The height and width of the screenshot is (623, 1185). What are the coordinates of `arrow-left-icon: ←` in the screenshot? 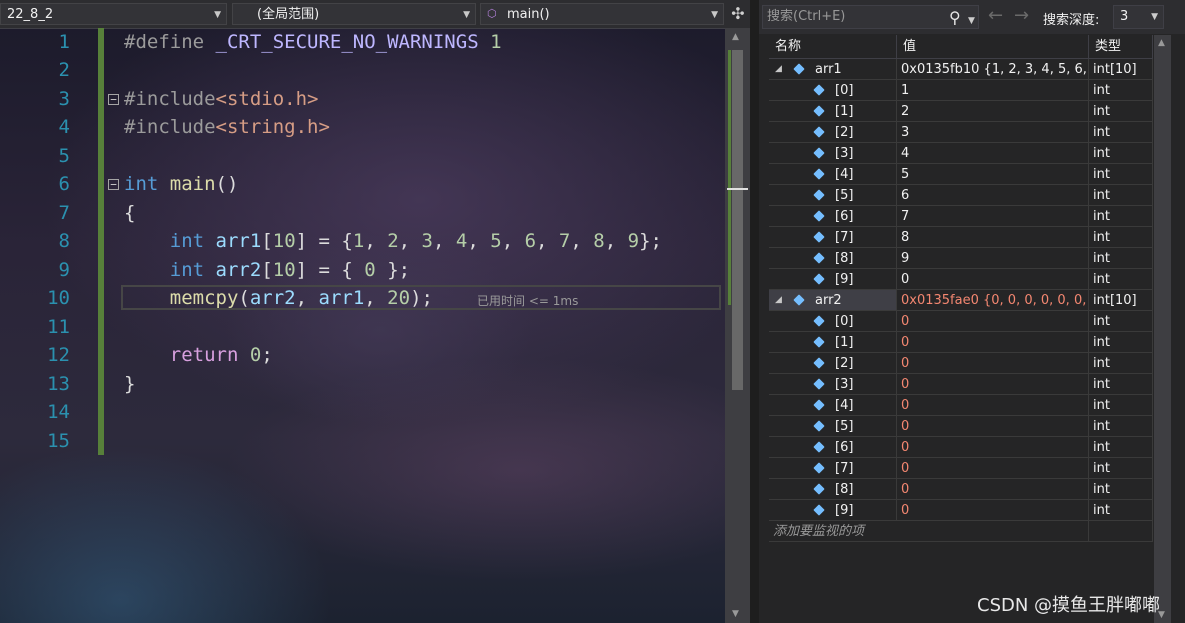 It's located at (995, 15).